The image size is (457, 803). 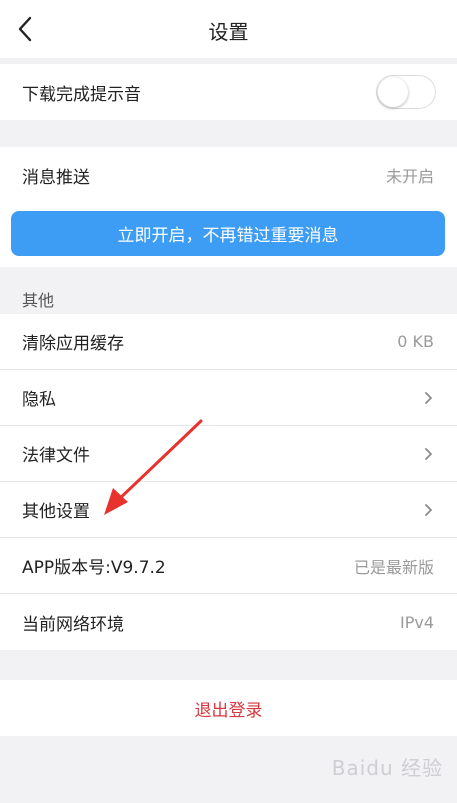 I want to click on list-item-label: 其他设置, so click(x=56, y=512).